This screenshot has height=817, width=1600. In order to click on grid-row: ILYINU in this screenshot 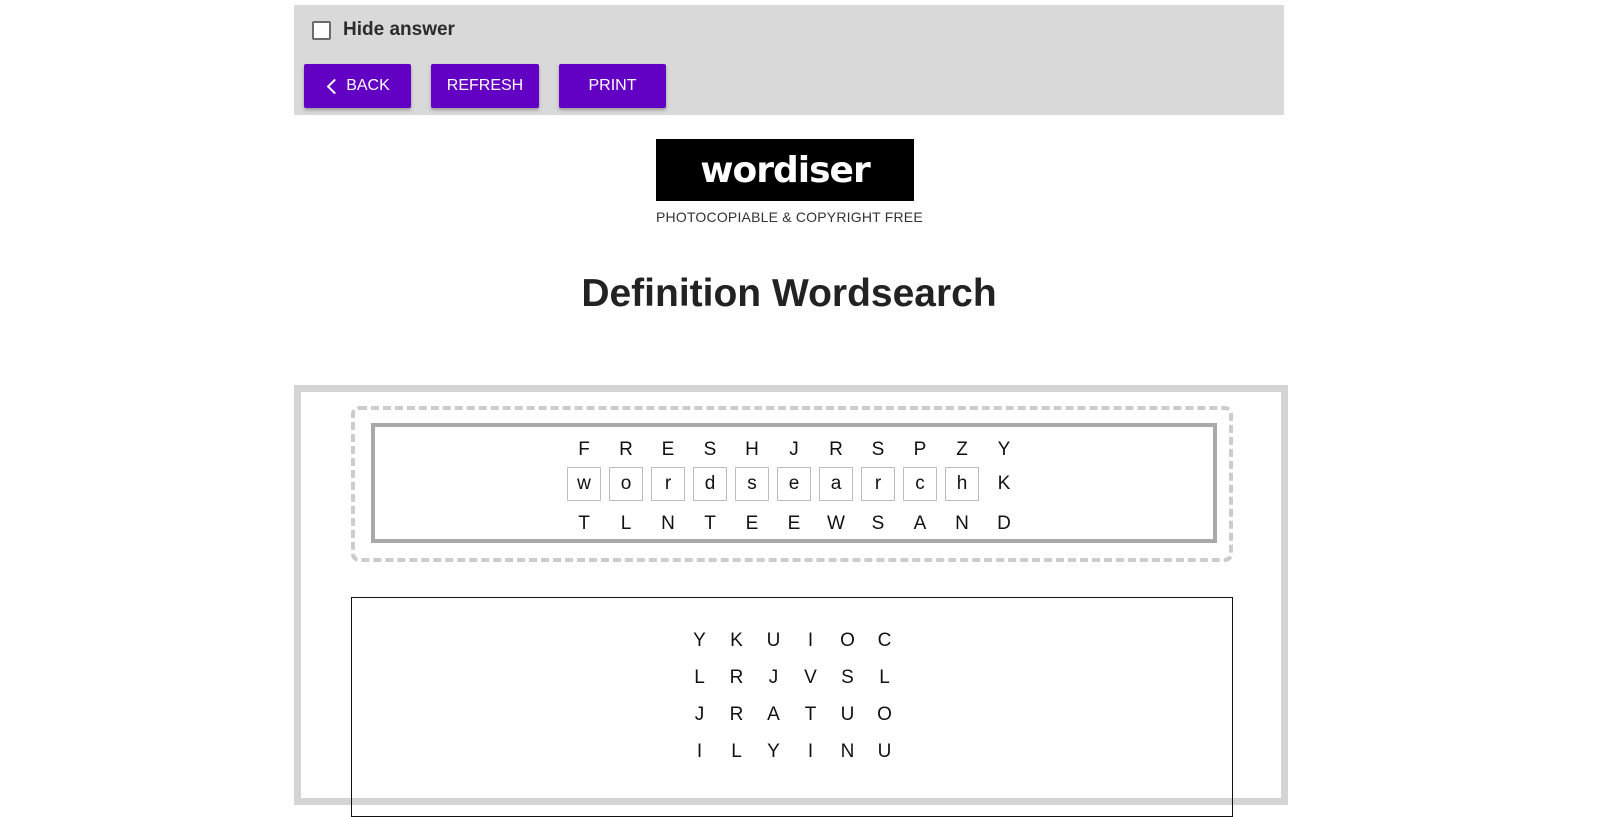, I will do `click(792, 752)`.